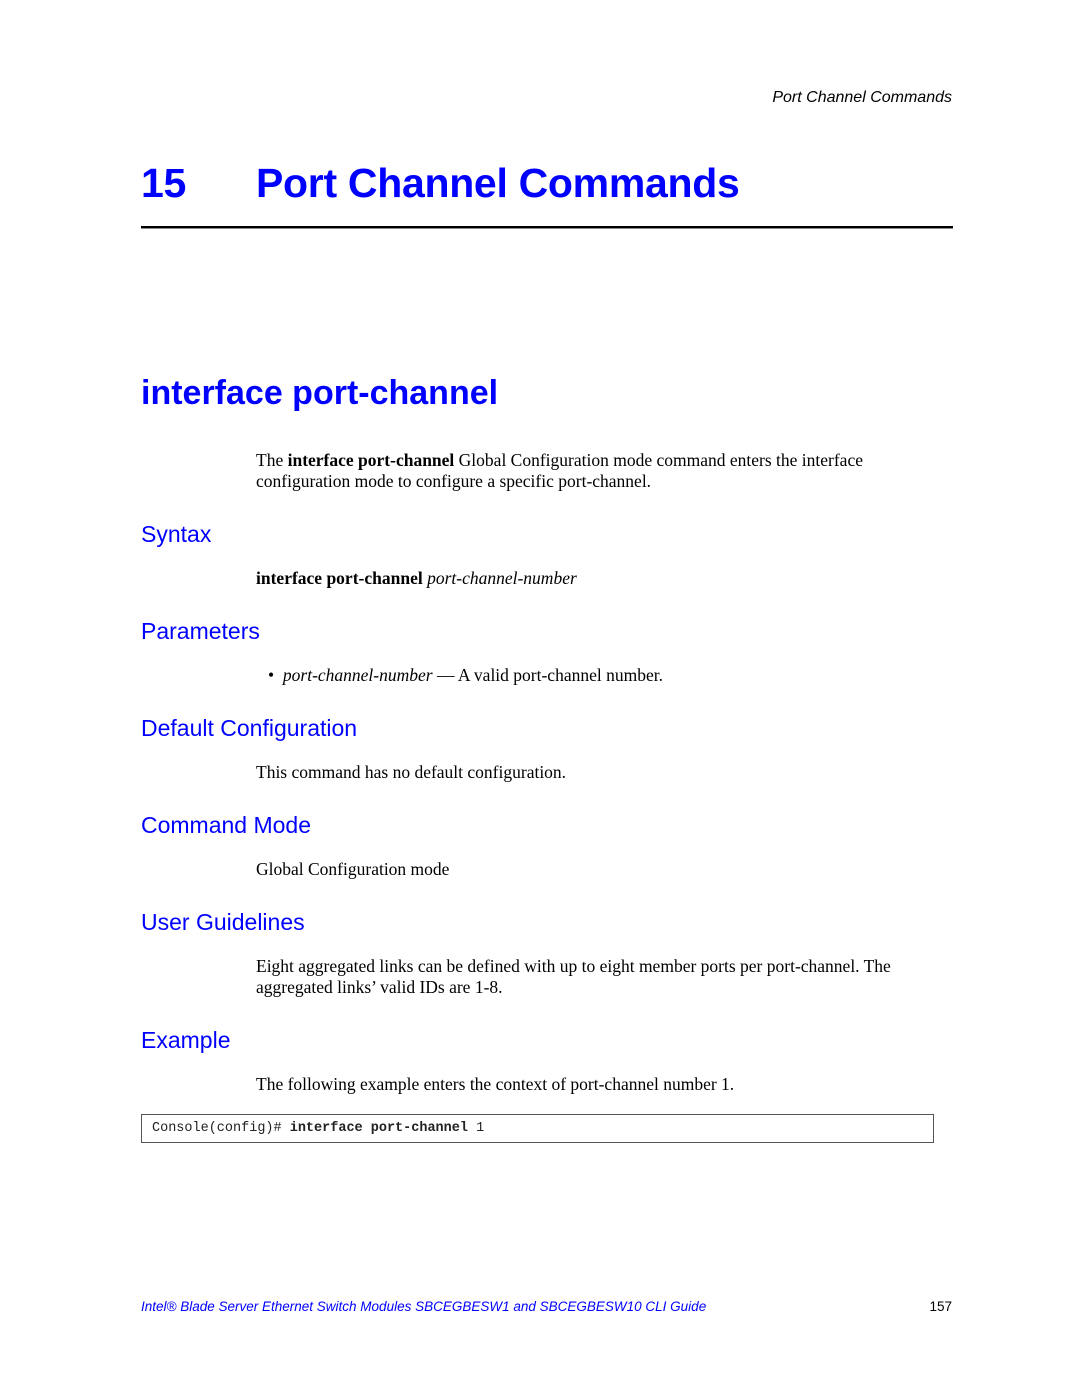 The height and width of the screenshot is (1397, 1080). What do you see at coordinates (200, 631) in the screenshot?
I see `parameters-heading: Parameters` at bounding box center [200, 631].